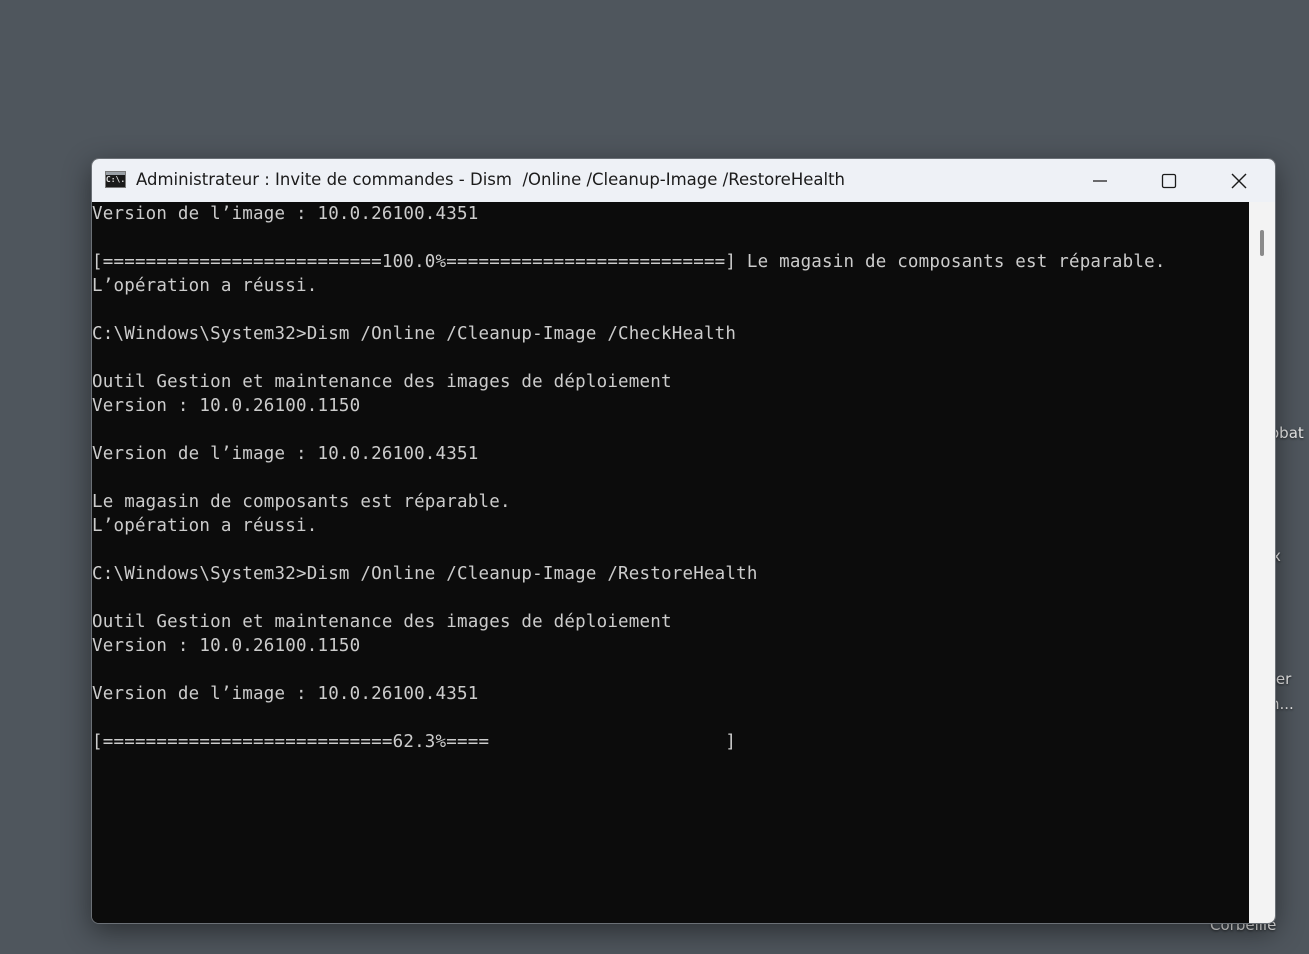 This screenshot has width=1309, height=954. I want to click on close-button, so click(1239, 180).